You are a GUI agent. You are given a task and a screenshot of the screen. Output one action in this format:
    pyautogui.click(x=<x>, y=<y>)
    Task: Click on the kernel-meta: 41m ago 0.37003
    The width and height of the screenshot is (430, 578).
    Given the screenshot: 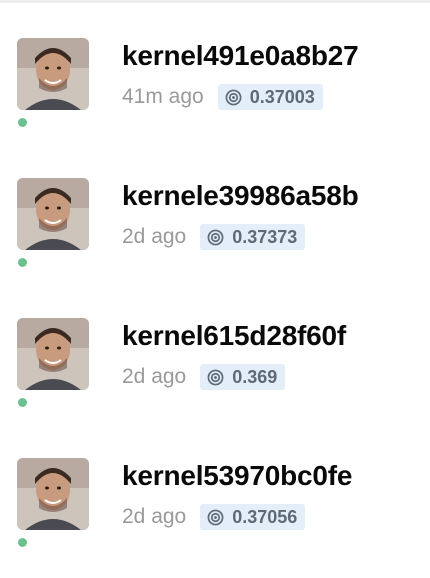 What is the action you would take?
    pyautogui.click(x=222, y=97)
    